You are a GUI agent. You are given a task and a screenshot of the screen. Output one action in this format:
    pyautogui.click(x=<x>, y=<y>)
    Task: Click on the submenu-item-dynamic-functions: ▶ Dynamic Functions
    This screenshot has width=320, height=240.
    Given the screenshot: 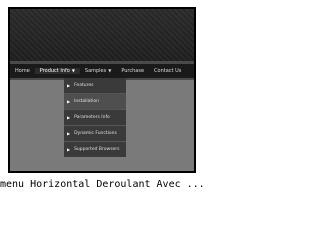 What is the action you would take?
    pyautogui.click(x=95, y=134)
    